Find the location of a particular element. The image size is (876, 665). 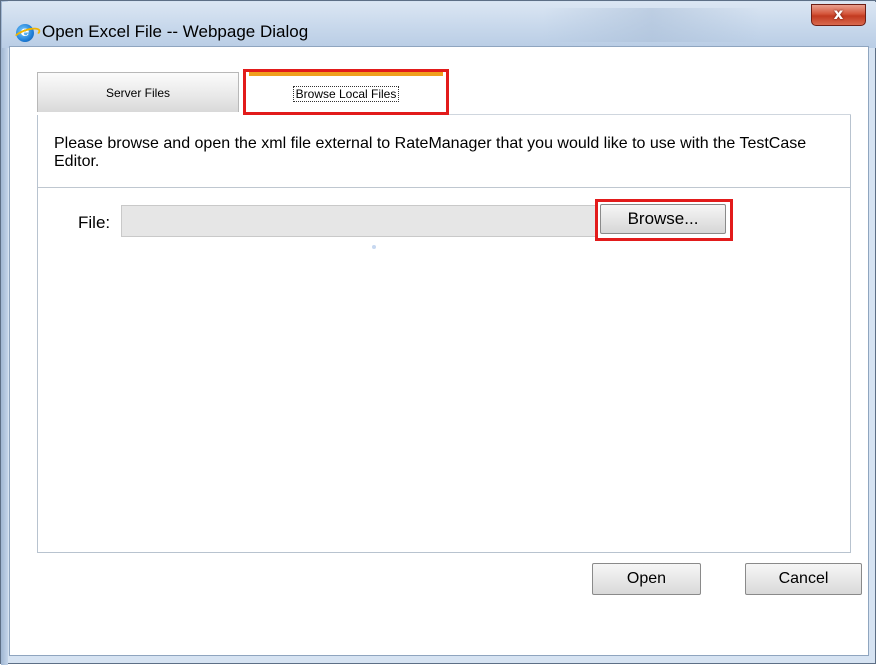

window-title: Open Excel File -- Webpage Dialog is located at coordinates (175, 31).